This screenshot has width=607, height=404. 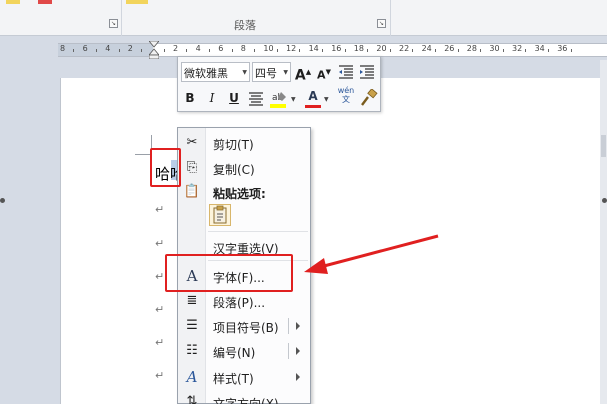 I want to click on menu-item-copy: ⎘ 复制(C), so click(x=244, y=168).